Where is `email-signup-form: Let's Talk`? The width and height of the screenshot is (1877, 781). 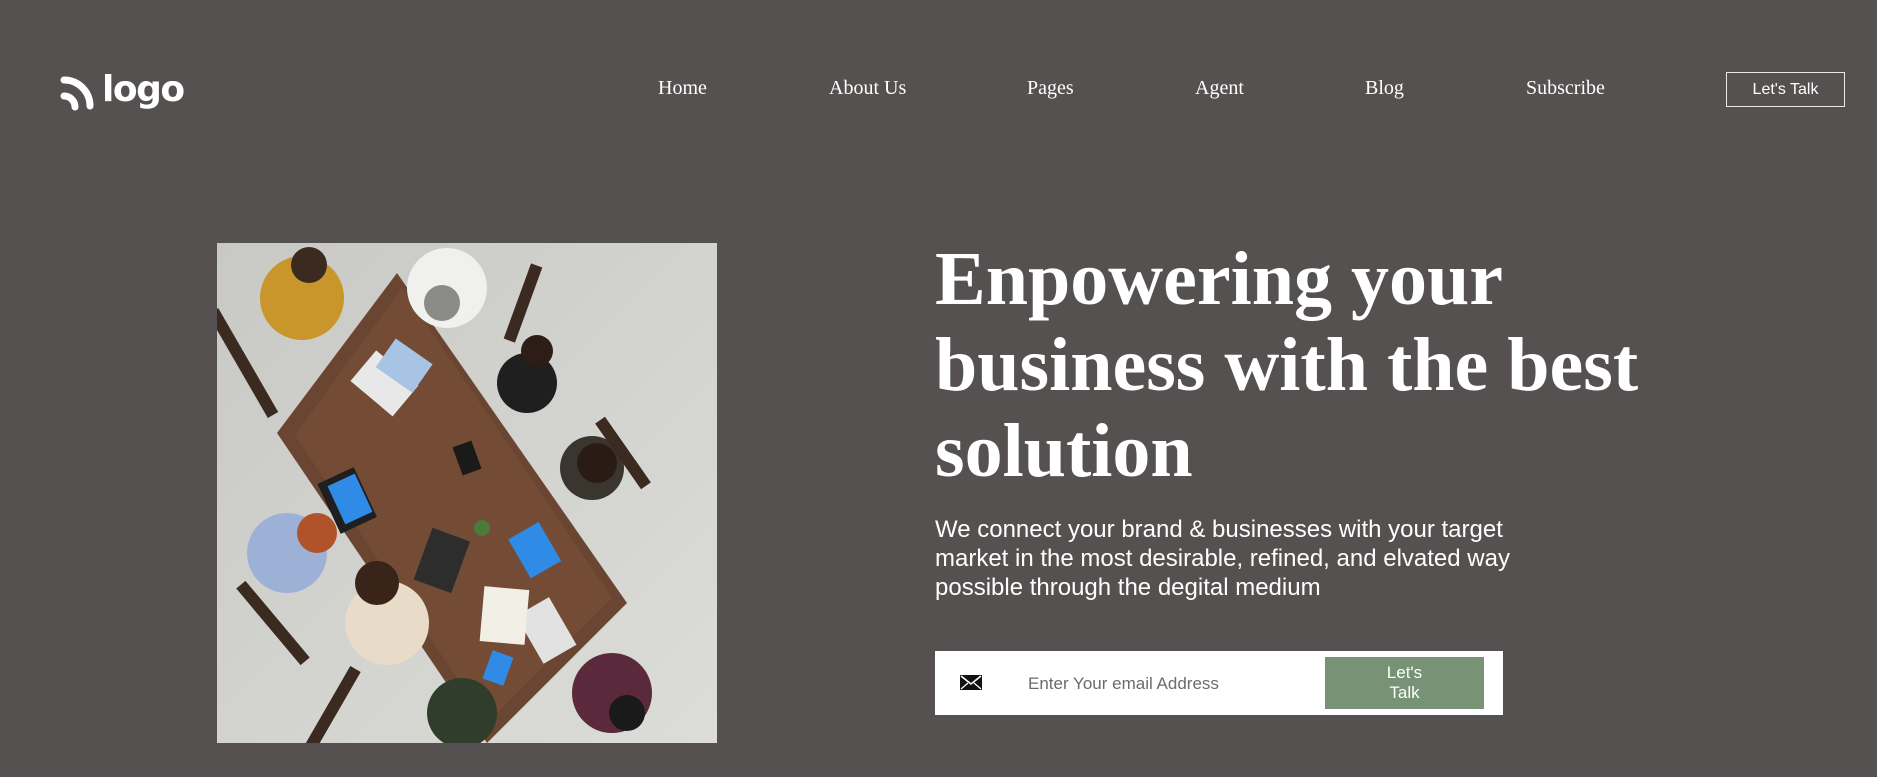 email-signup-form: Let's Talk is located at coordinates (1219, 683).